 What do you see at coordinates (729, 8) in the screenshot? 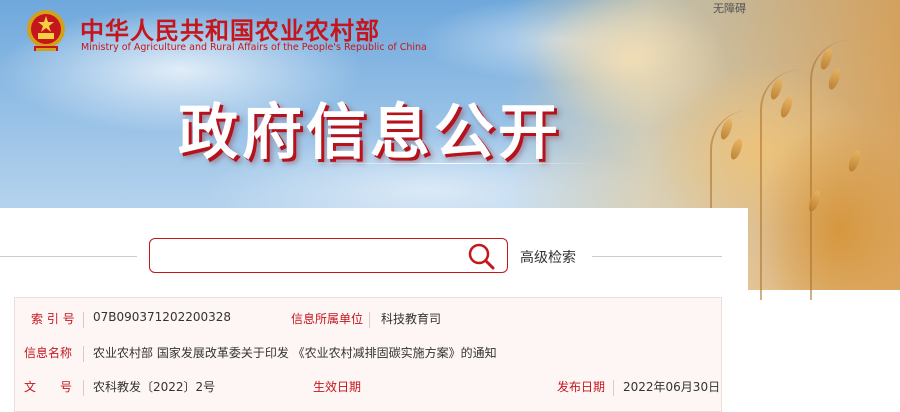
I see `accessibility-link: 无障碍` at bounding box center [729, 8].